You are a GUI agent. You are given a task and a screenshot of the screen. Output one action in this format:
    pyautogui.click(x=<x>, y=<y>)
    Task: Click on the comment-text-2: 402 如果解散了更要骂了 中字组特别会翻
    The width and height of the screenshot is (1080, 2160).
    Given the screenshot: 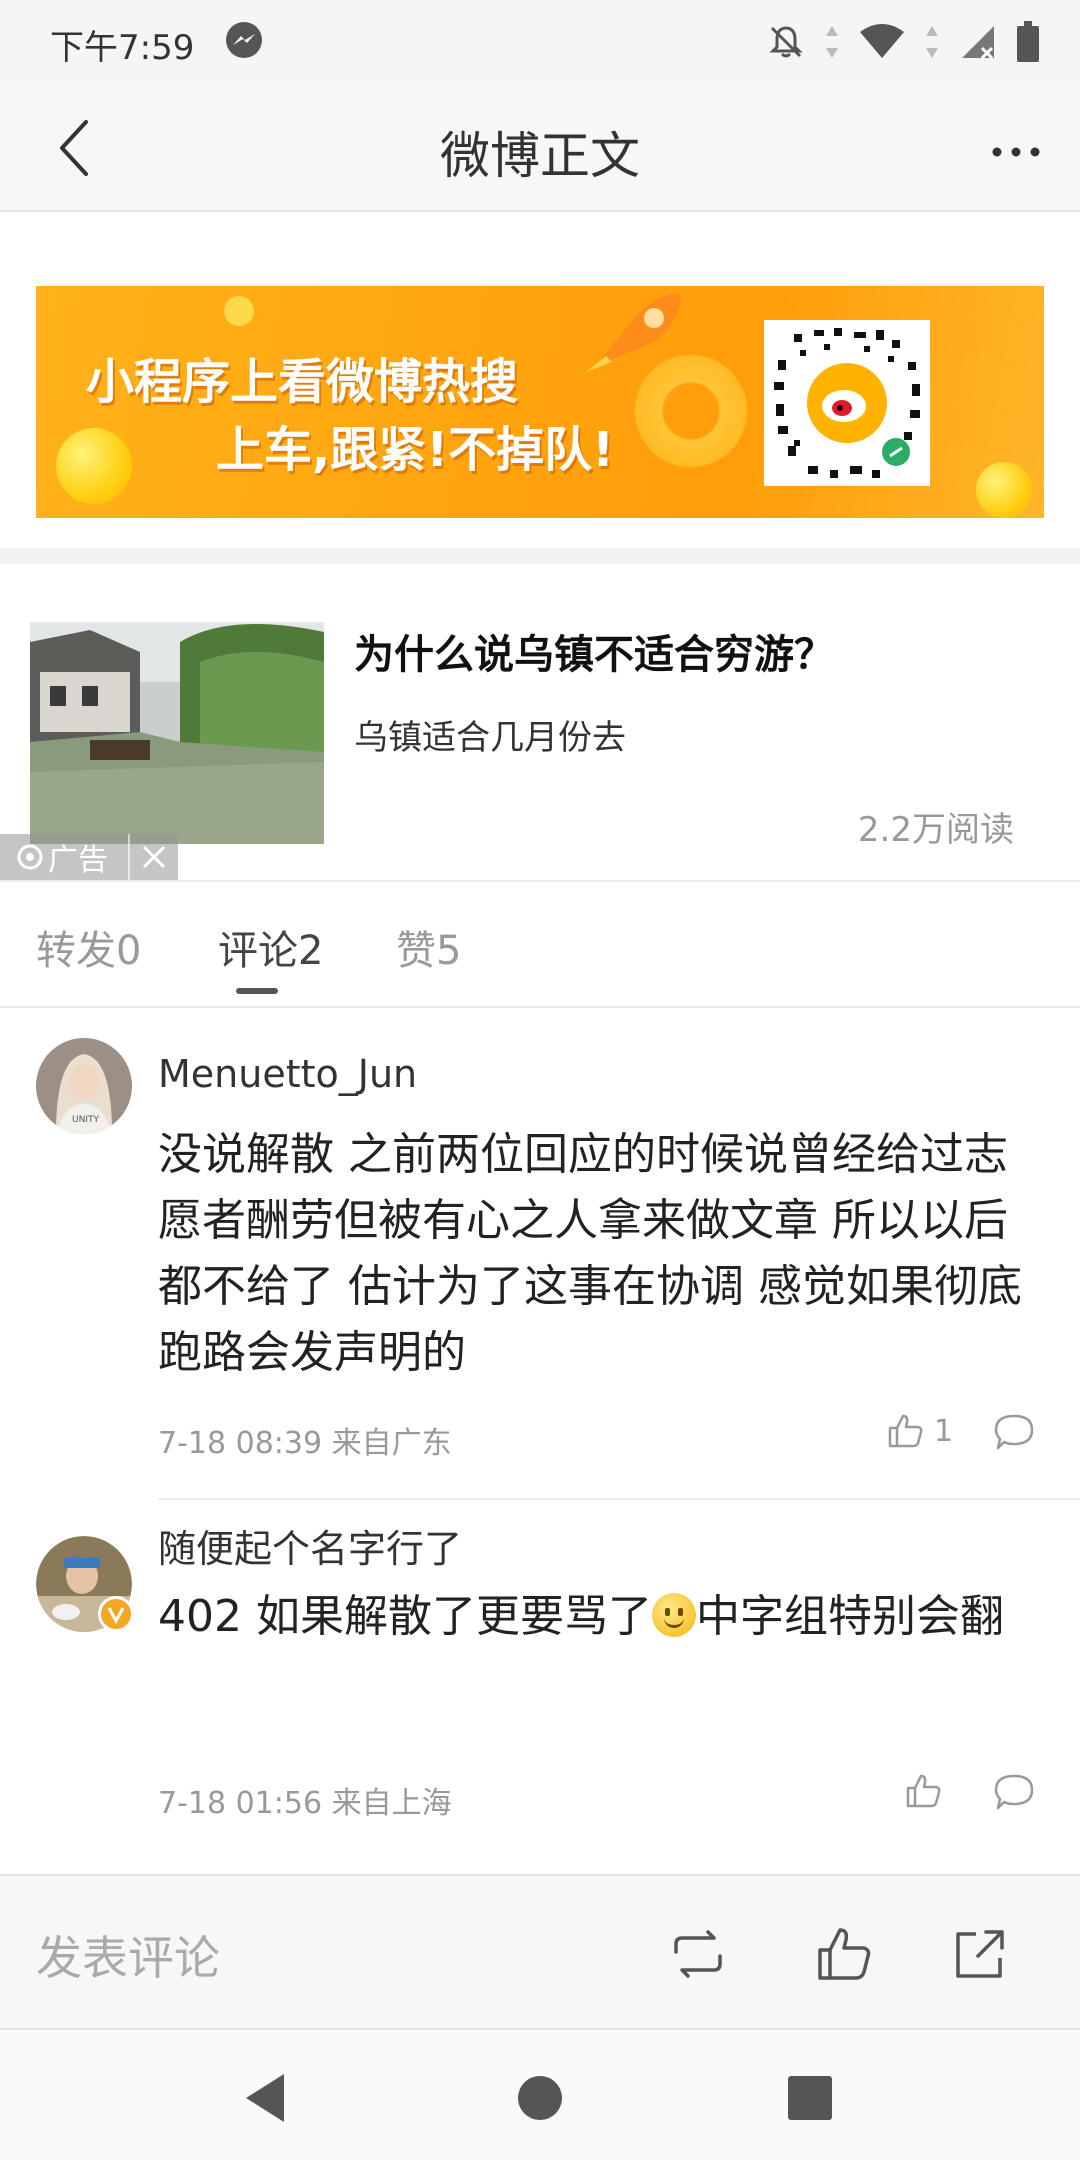 What is the action you would take?
    pyautogui.click(x=603, y=1617)
    